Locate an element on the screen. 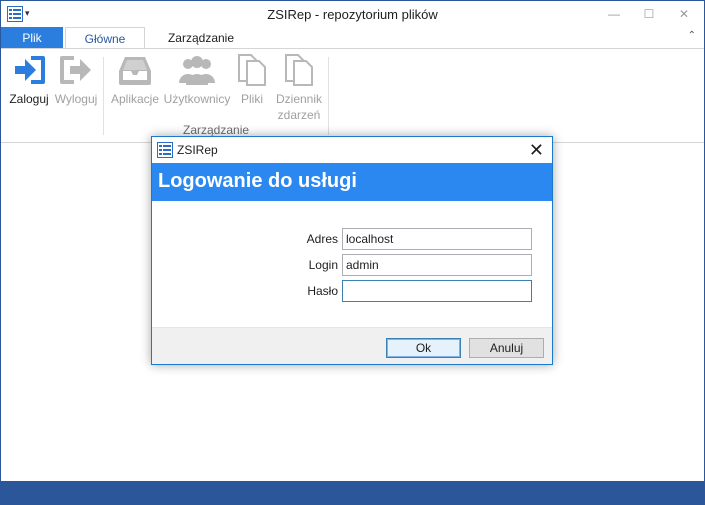 The height and width of the screenshot is (505, 705). applications-button: Aplikacje is located at coordinates (135, 80).